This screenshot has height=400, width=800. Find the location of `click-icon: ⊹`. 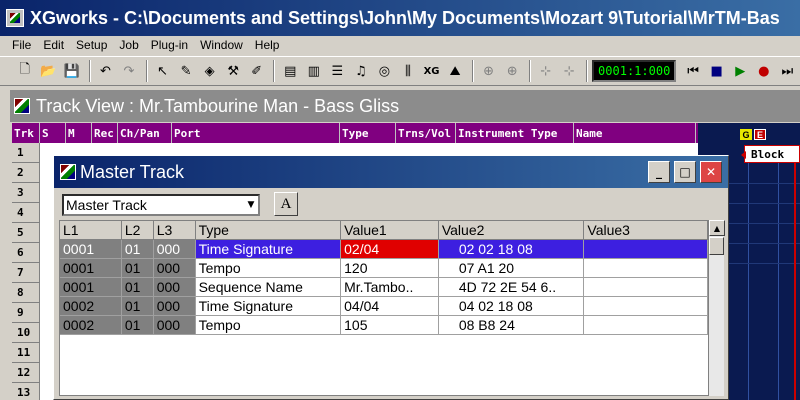

click-icon: ⊹ is located at coordinates (569, 71).